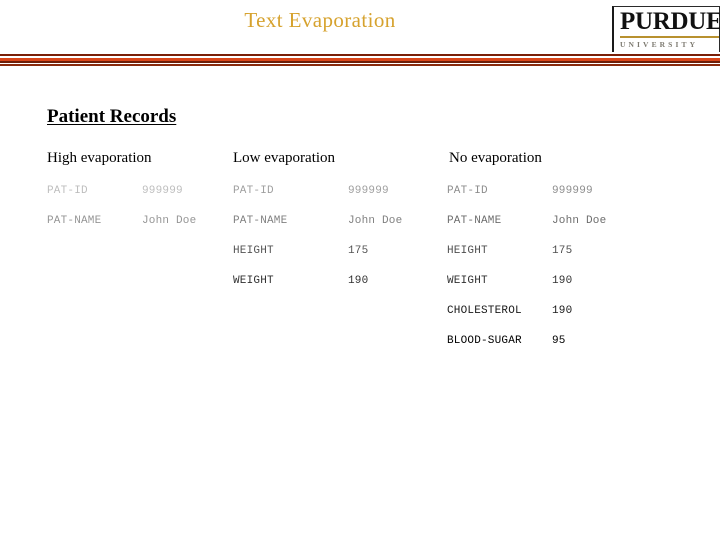 The image size is (720, 540). Describe the element at coordinates (484, 341) in the screenshot. I see `field-label: BLOOD-SUGAR` at that location.